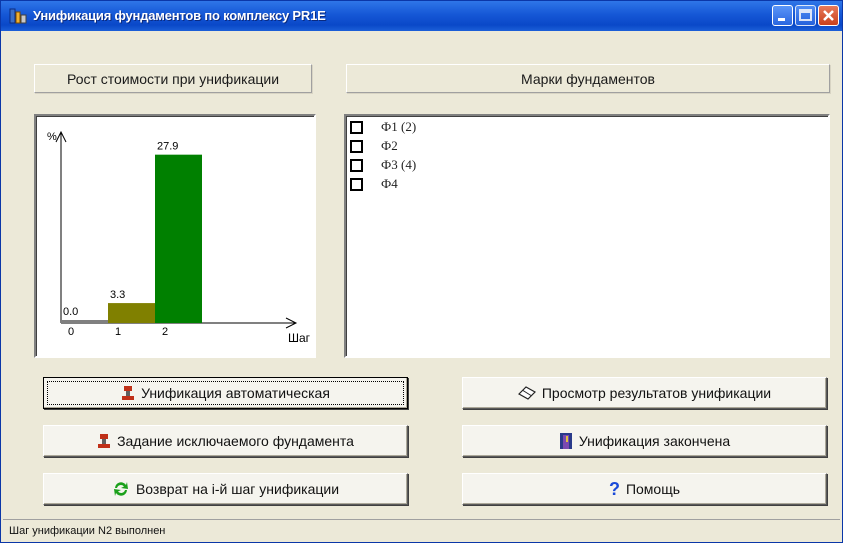  What do you see at coordinates (614, 488) in the screenshot?
I see `help-icon: ?` at bounding box center [614, 488].